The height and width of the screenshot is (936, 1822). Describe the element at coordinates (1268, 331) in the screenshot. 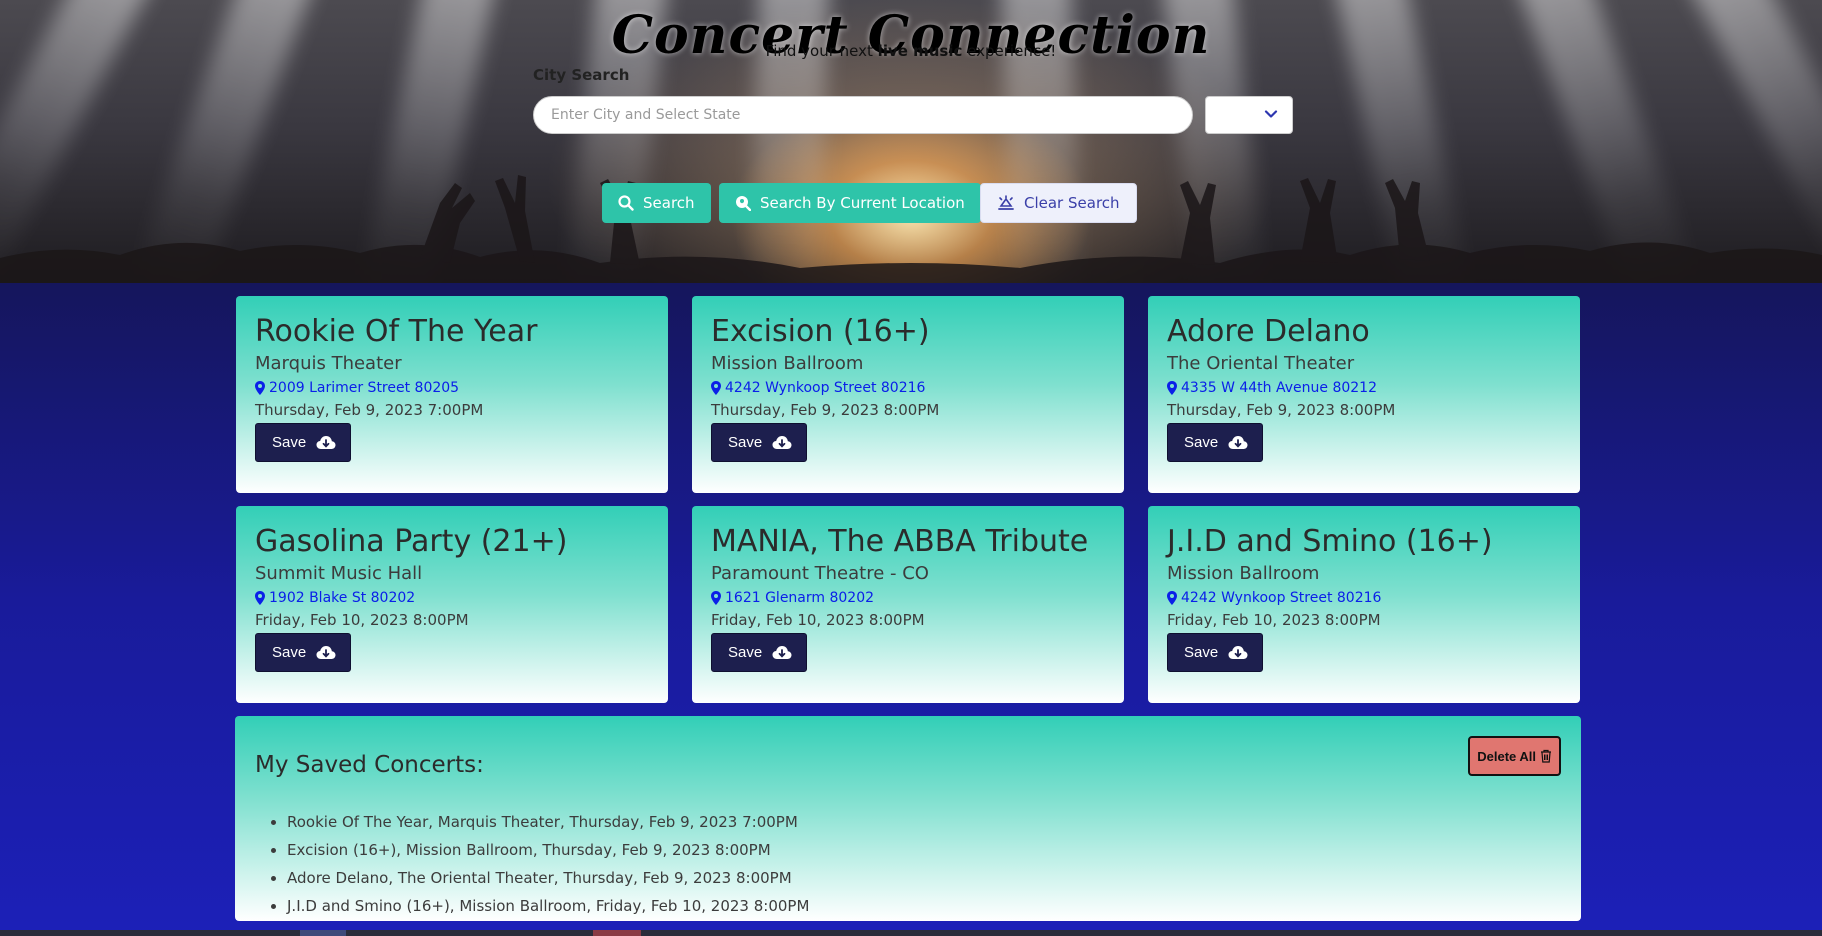

I see `concert-title: Adore Delano` at that location.